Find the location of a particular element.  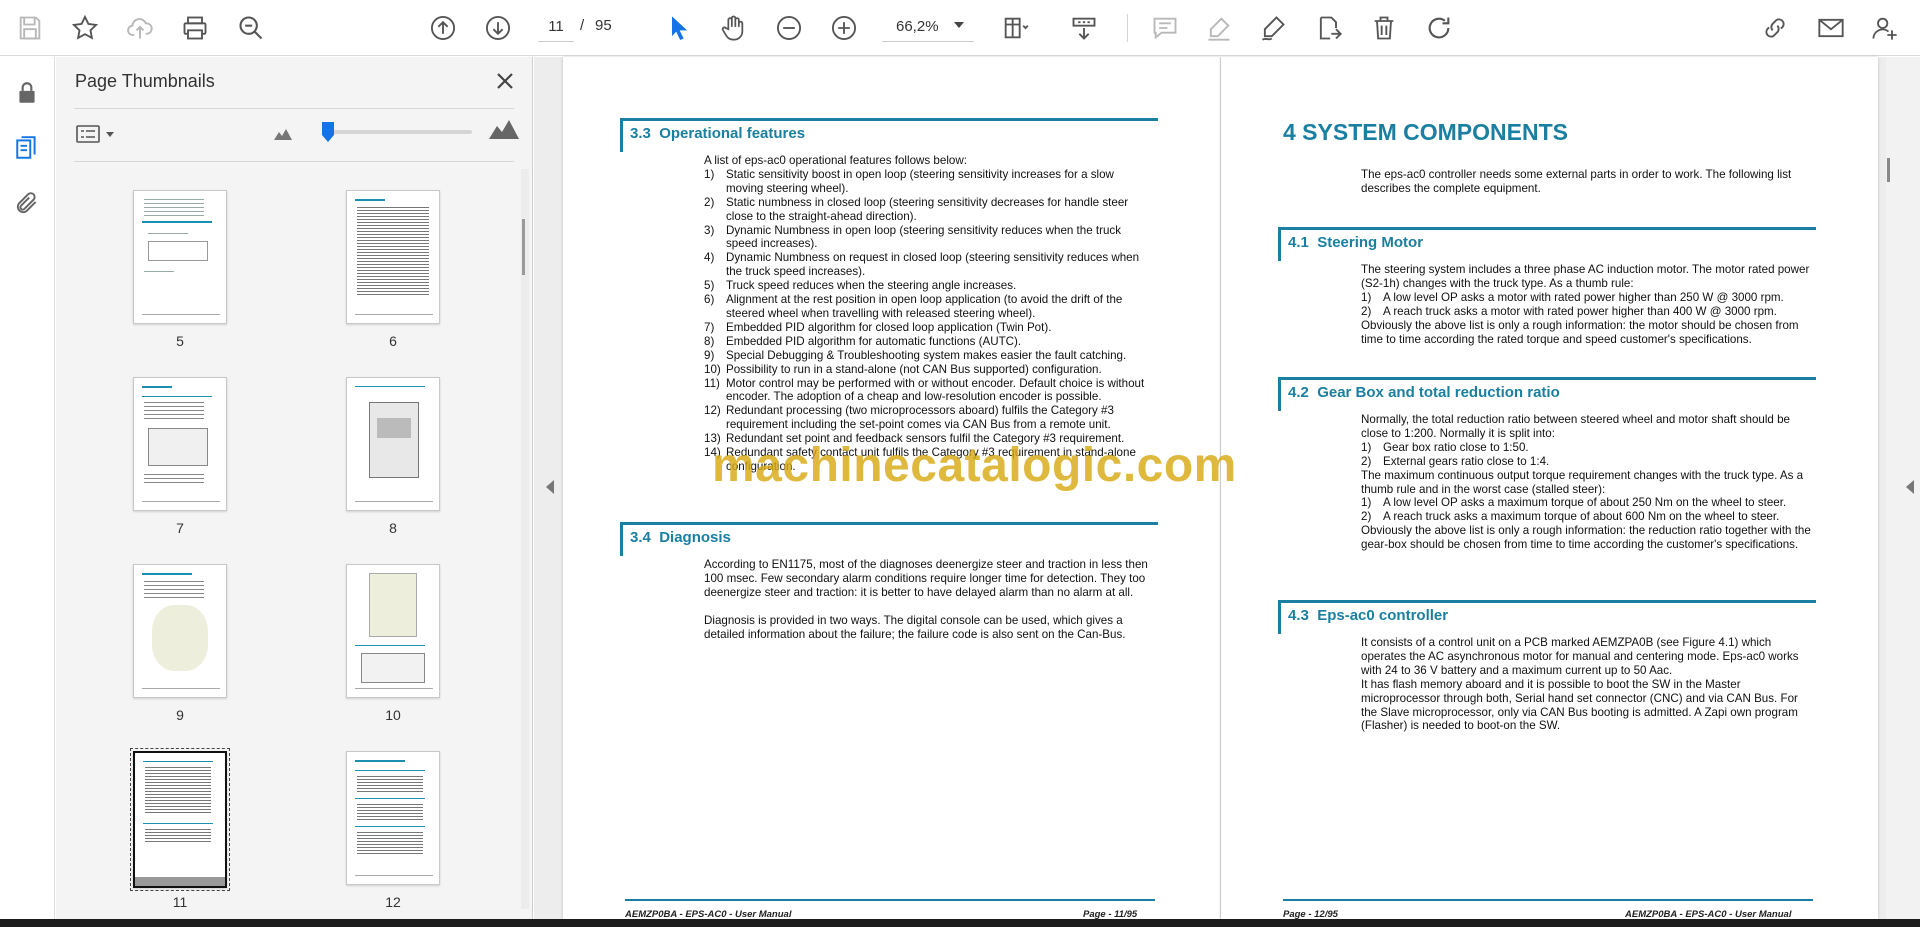

scroll-mode-icon is located at coordinates (1084, 28).